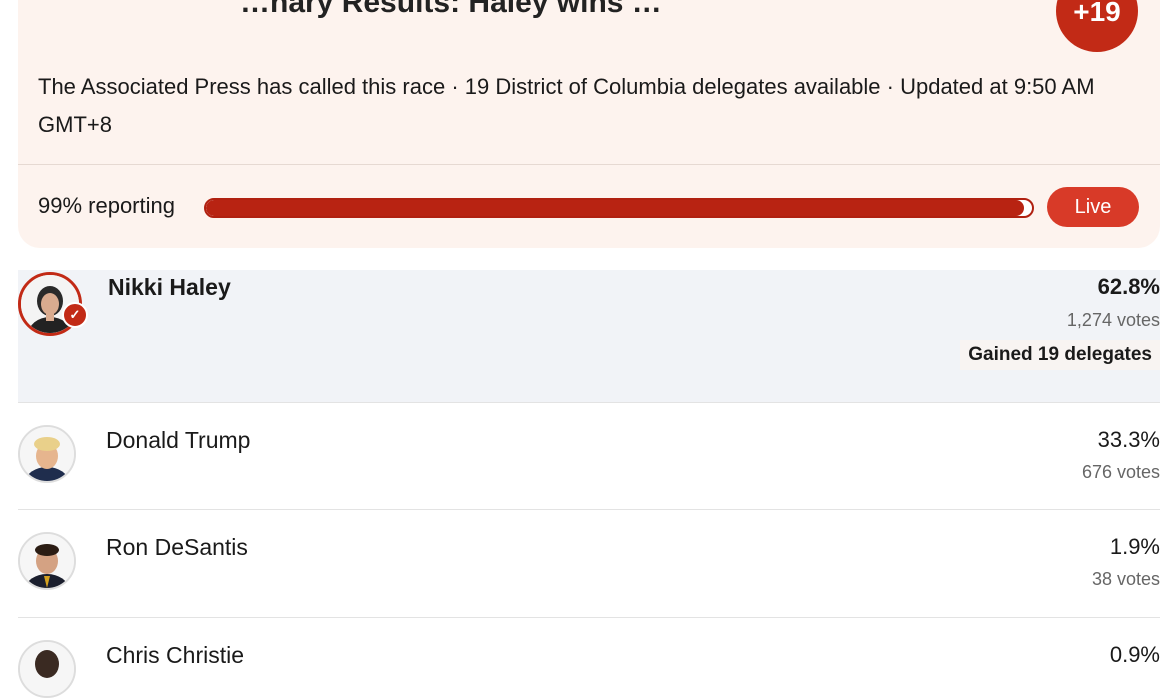 Image resolution: width=1170 pixels, height=698 pixels. Describe the element at coordinates (1134, 654) in the screenshot. I see `candidate-percent: 0.9%` at that location.